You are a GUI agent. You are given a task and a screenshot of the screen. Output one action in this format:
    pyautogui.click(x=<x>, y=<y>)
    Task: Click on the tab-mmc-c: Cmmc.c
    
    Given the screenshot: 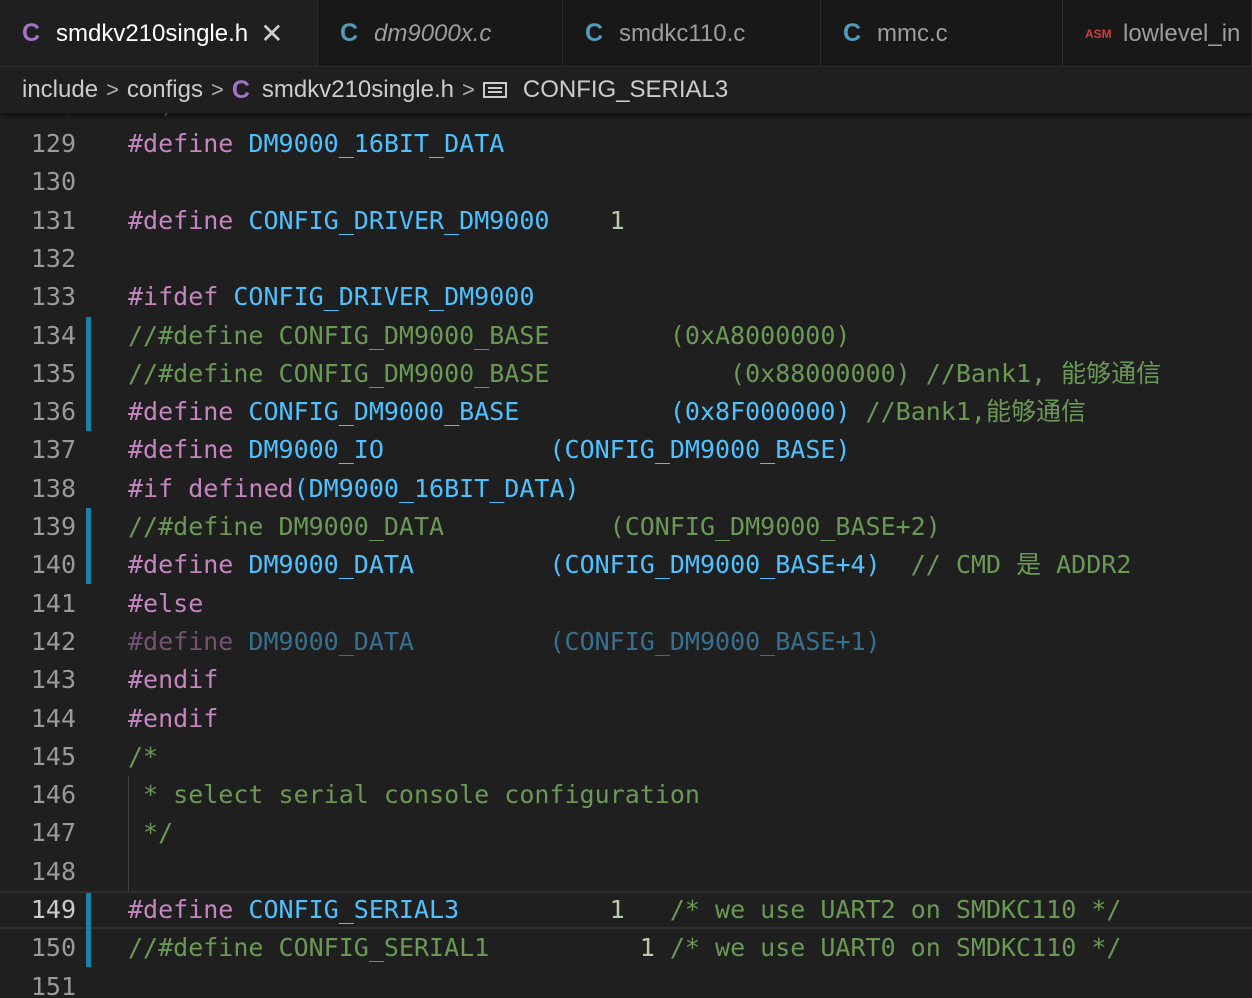 What is the action you would take?
    pyautogui.click(x=942, y=33)
    